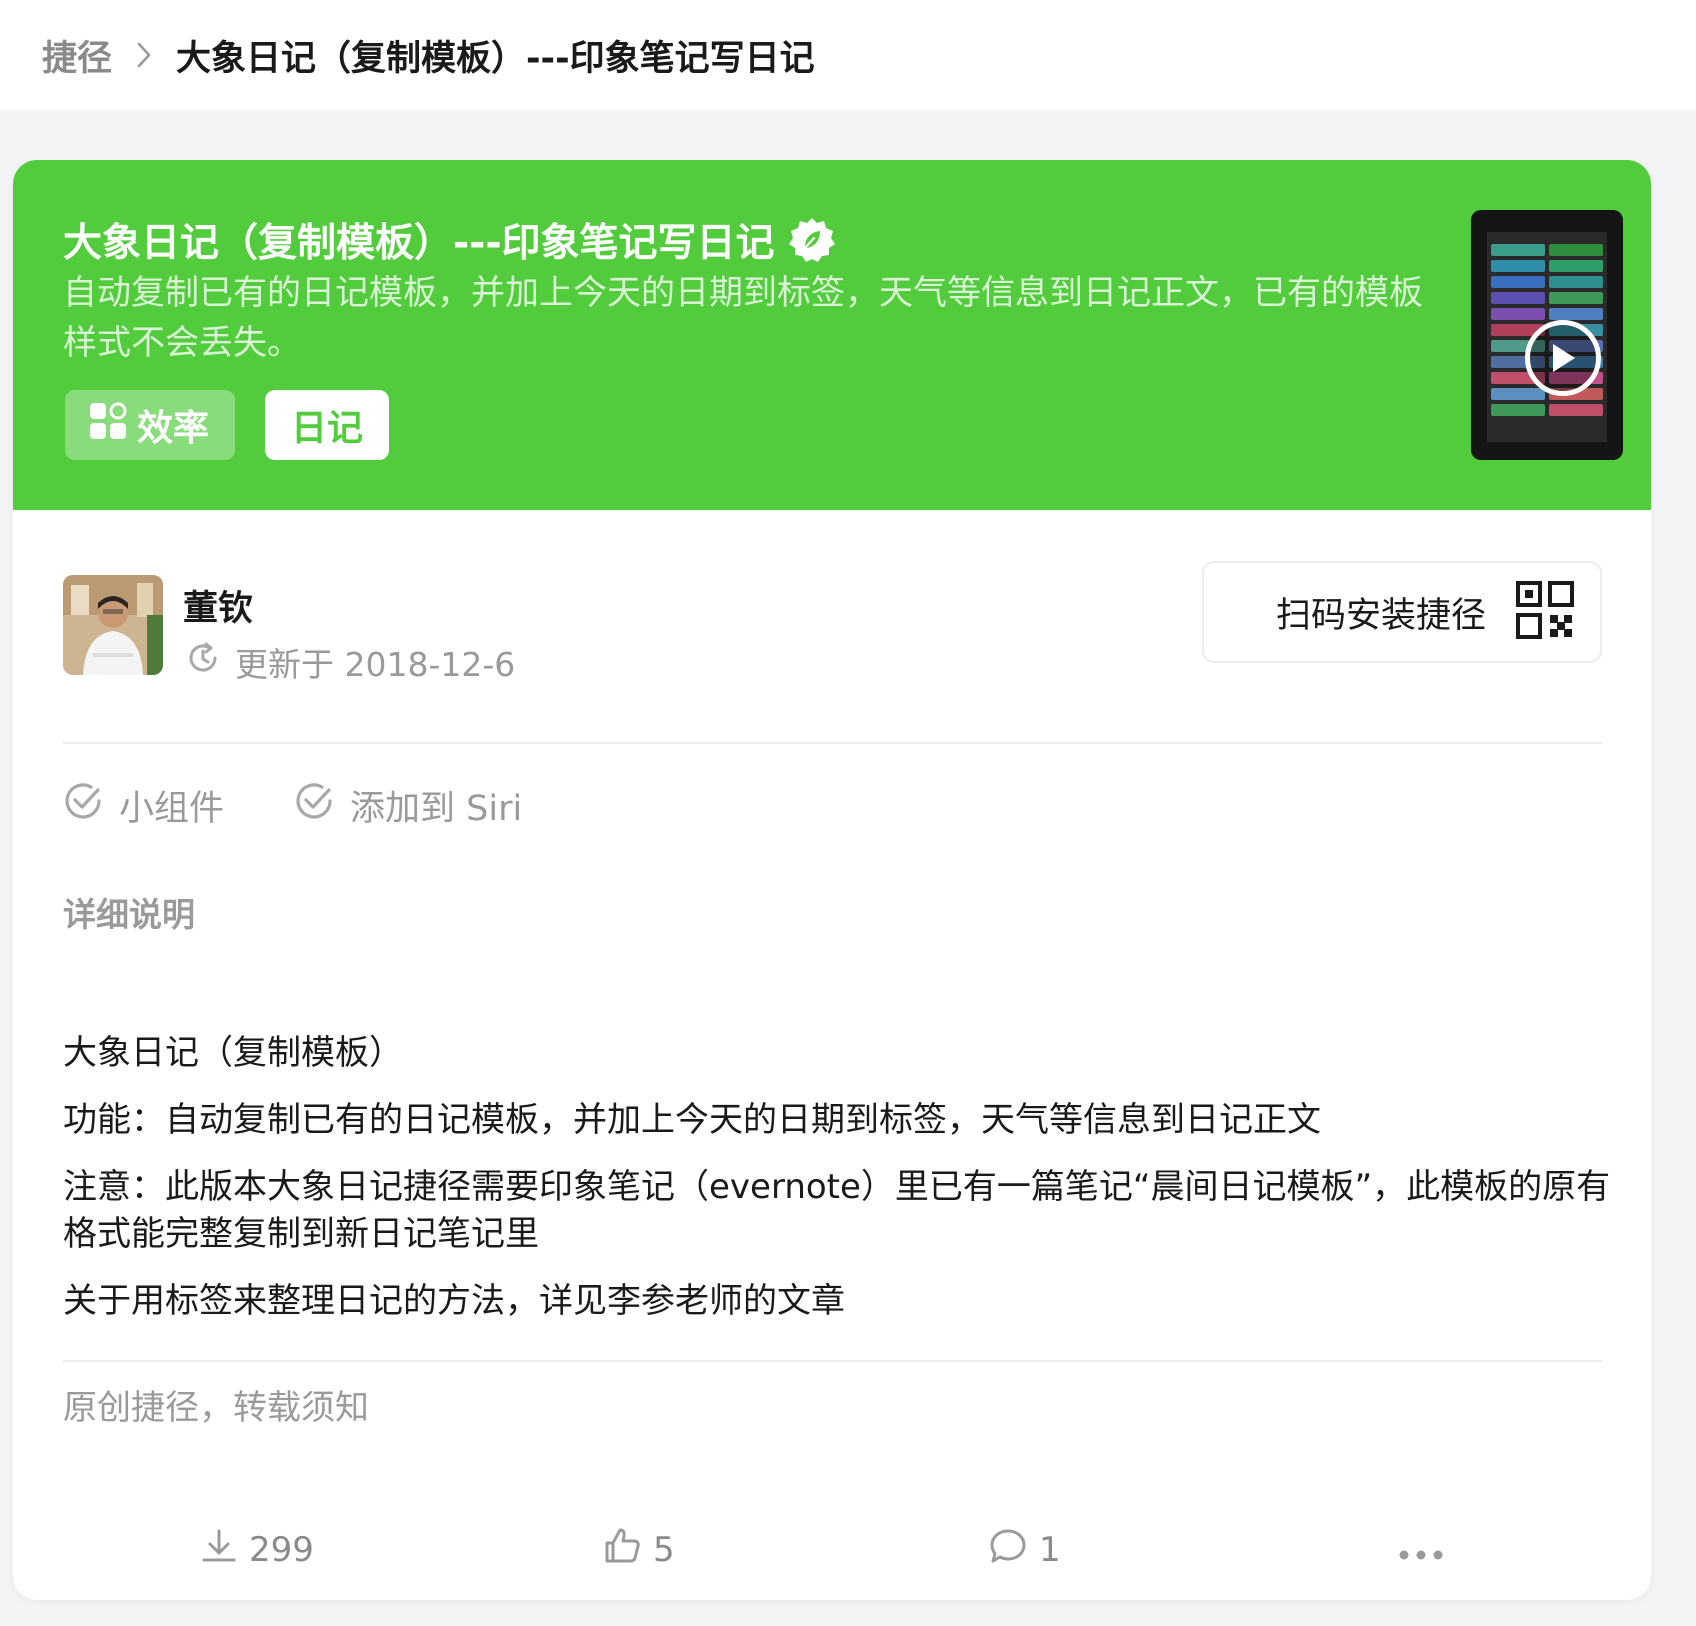  I want to click on hero-title-row: 大象日记（复制模板）---印象笔记写日记, so click(450, 240).